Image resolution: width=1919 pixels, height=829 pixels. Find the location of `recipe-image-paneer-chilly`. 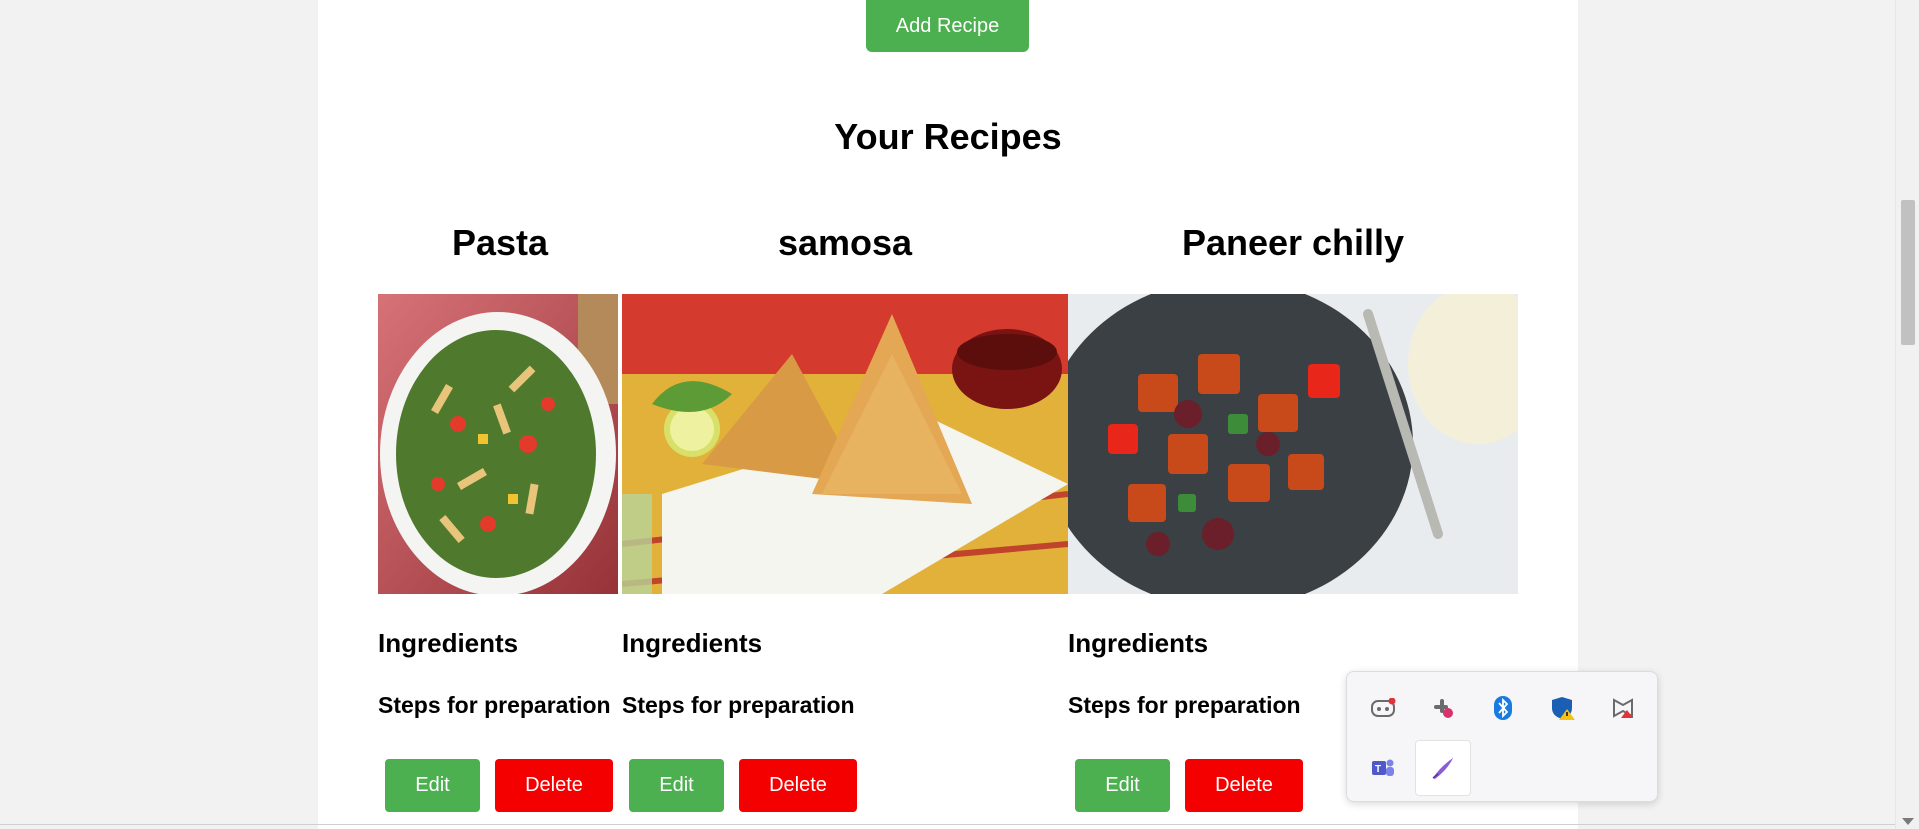

recipe-image-paneer-chilly is located at coordinates (1293, 444).